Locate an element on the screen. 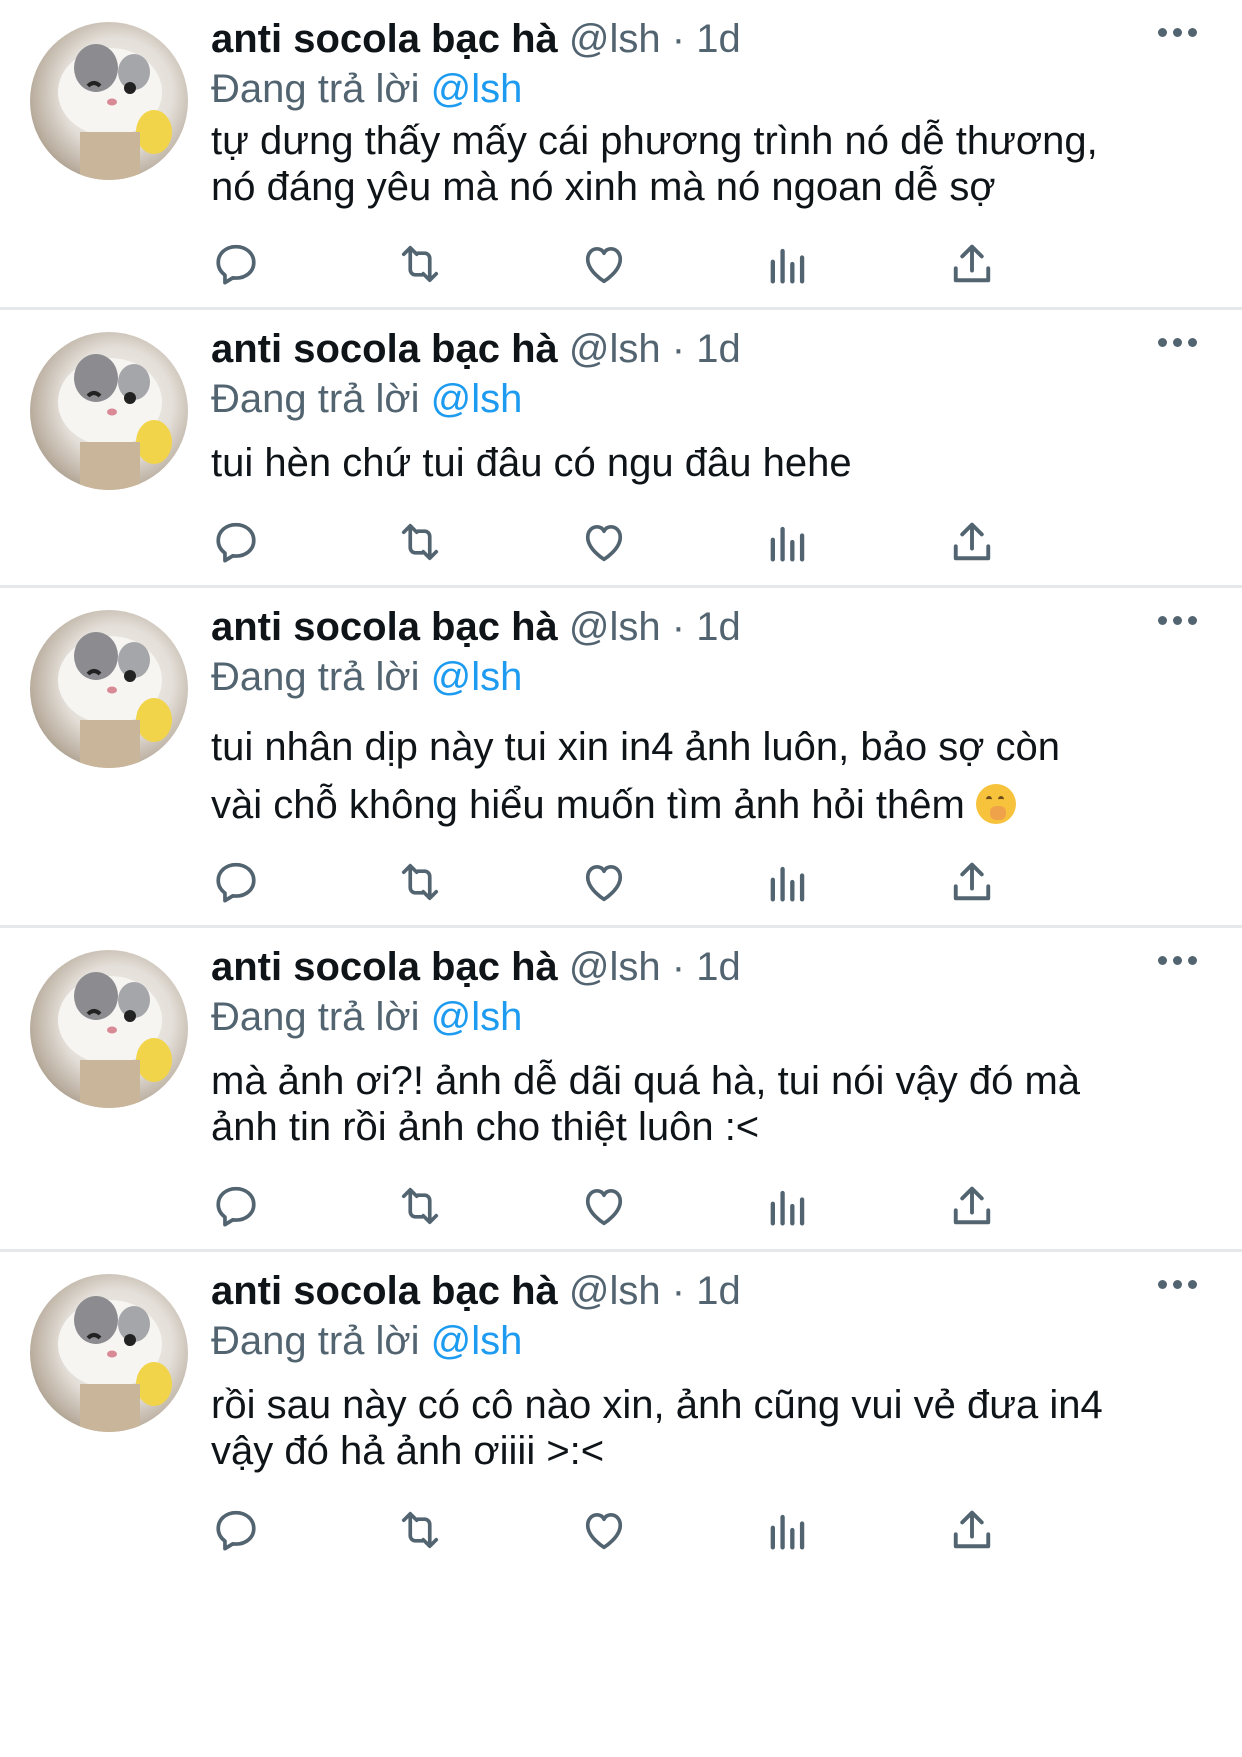  tweet-text-line: ảnh tin rồi ảnh cho thiệt luôn :< is located at coordinates (485, 1127).